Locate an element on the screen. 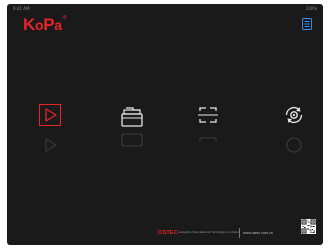  settings-refresh-icon is located at coordinates (294, 115).